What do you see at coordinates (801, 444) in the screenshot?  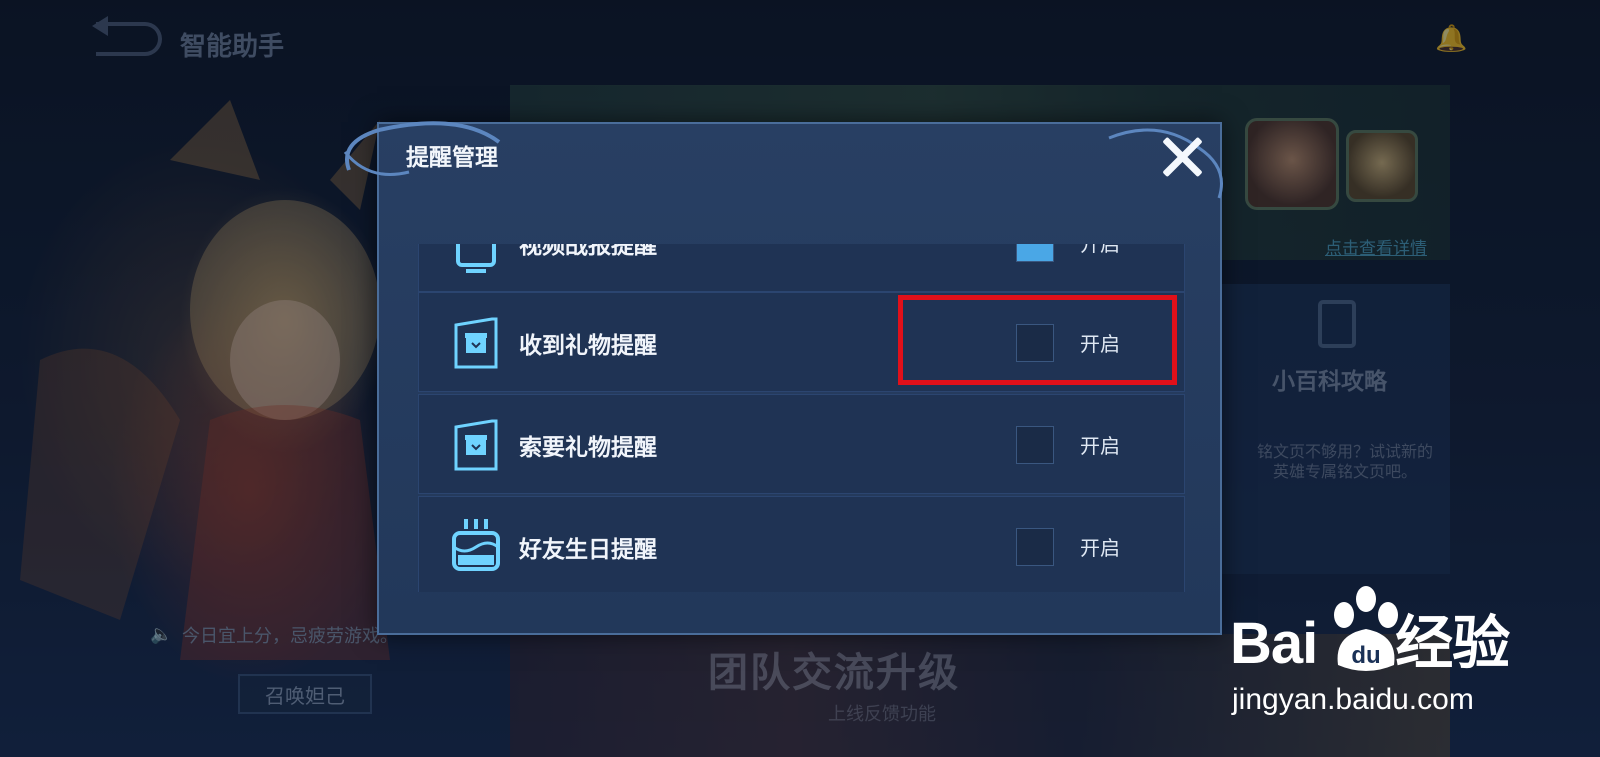 I see `list-item: 索要礼物提醒 开启` at bounding box center [801, 444].